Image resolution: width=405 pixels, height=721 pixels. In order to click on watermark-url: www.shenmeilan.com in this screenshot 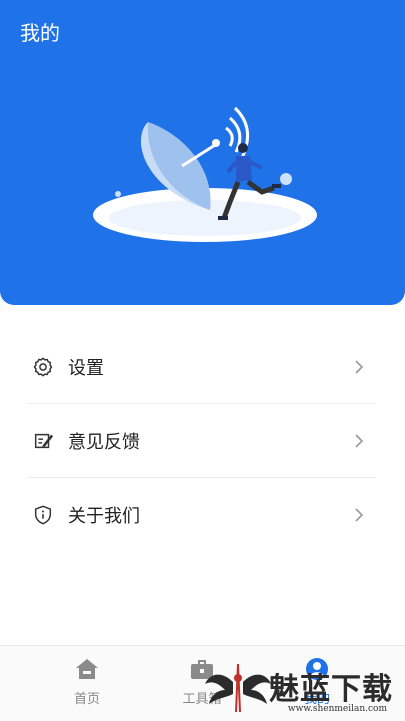, I will do `click(337, 709)`.